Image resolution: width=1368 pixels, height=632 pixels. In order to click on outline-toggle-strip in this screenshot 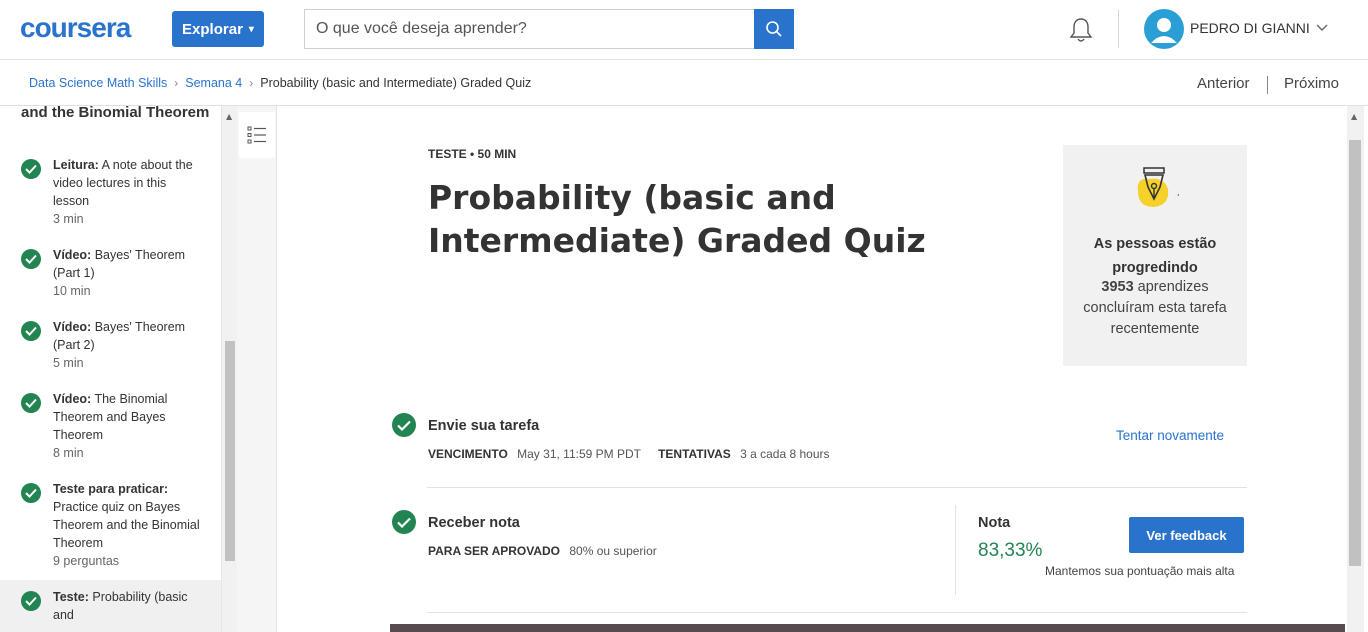, I will do `click(257, 369)`.